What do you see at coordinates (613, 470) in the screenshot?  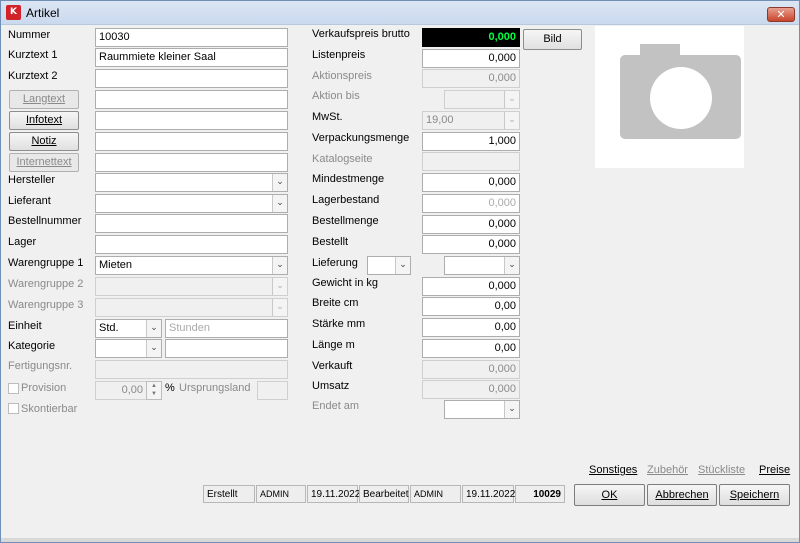 I see `link-sonstiges: Sonstiges` at bounding box center [613, 470].